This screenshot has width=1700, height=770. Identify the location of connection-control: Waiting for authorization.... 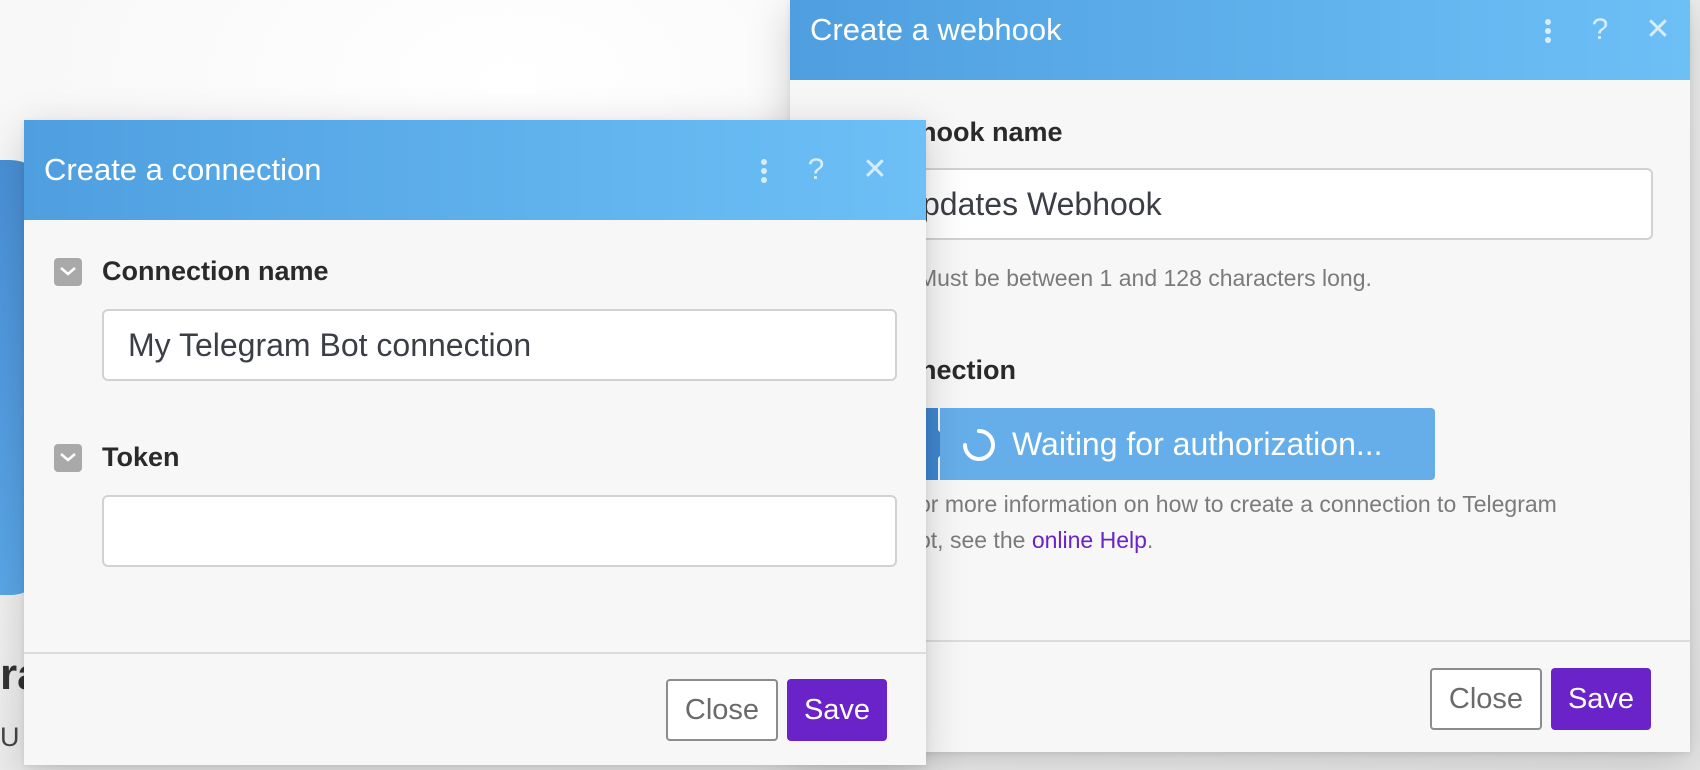
(1180, 444).